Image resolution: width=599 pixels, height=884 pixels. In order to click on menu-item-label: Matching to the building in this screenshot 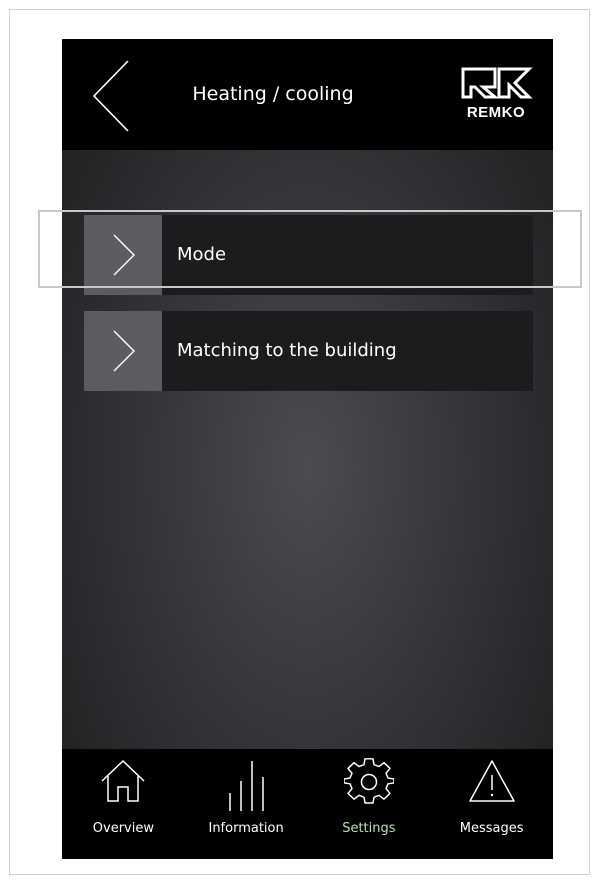, I will do `click(287, 350)`.